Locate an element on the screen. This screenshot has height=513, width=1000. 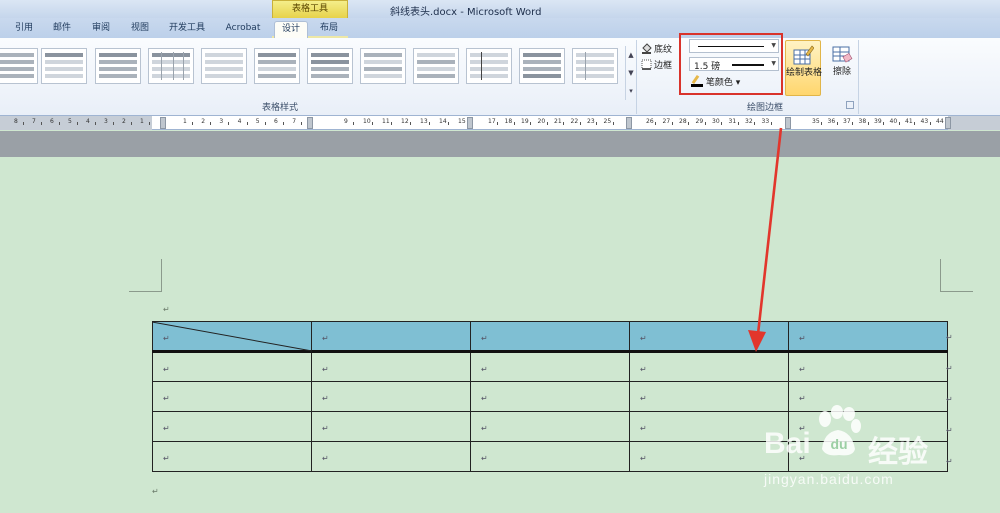
scroll-up-icon: ▲ is located at coordinates (631, 55).